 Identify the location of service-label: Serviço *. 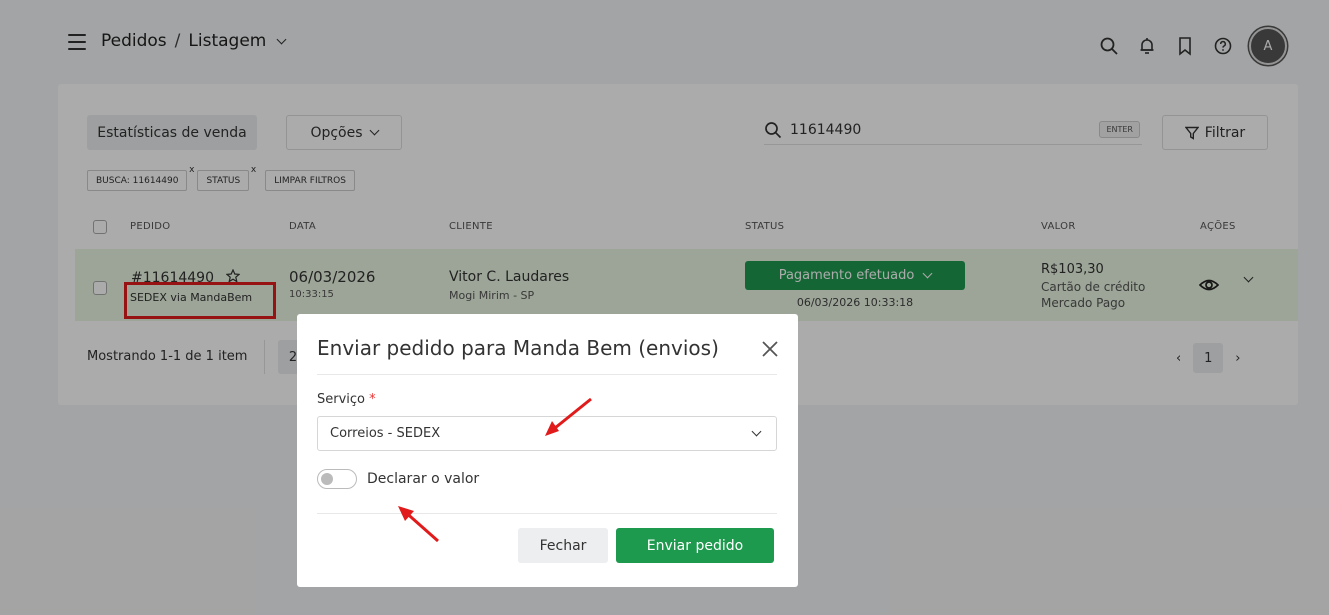
(346, 399).